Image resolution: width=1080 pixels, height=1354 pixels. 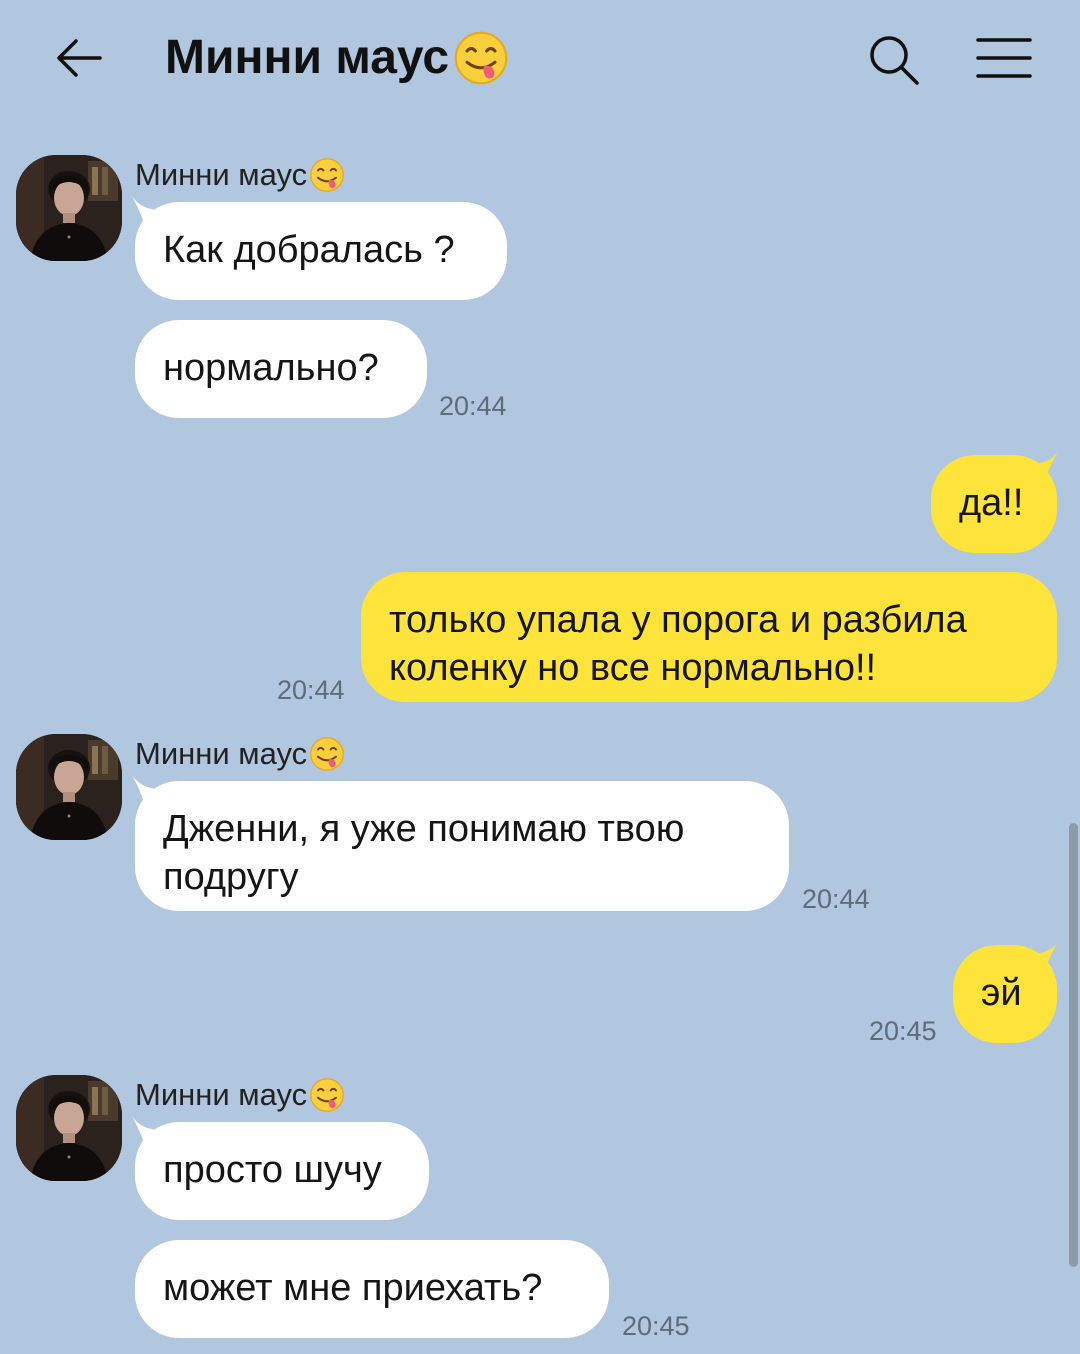 I want to click on hamburger-menu-icon, so click(x=1004, y=58).